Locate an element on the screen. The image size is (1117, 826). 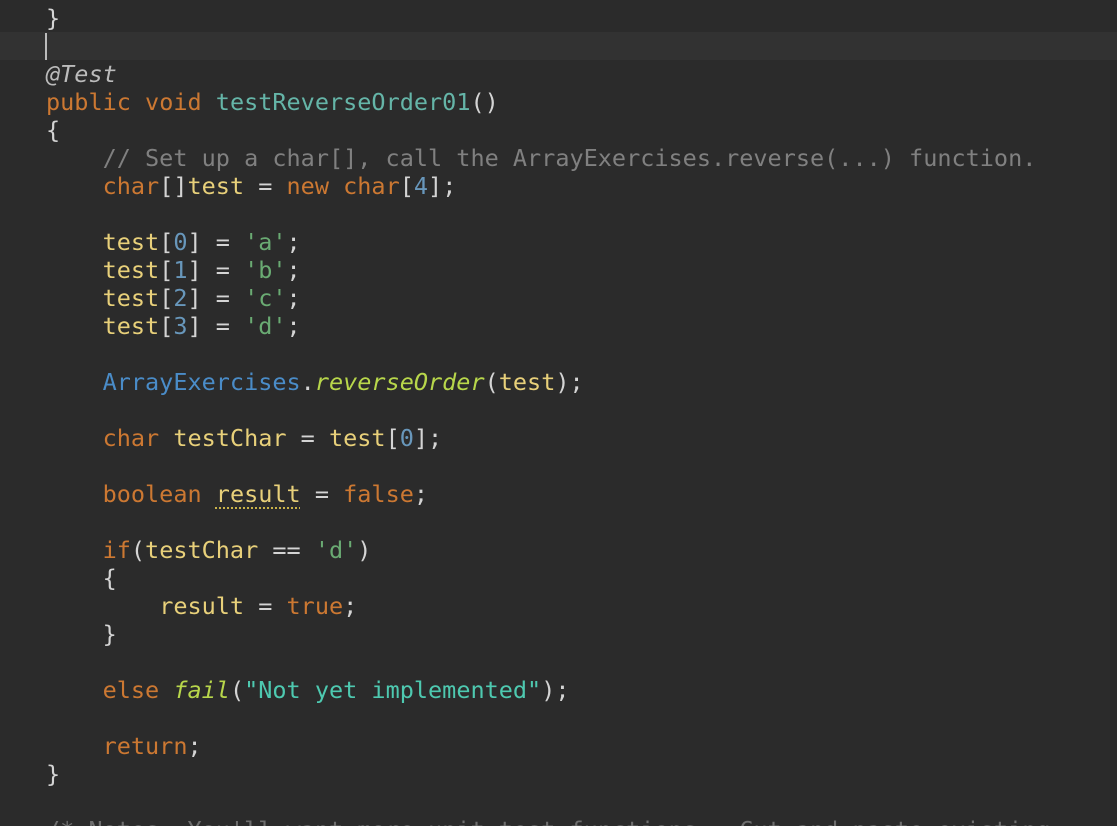
code-token: } is located at coordinates (53, 18).